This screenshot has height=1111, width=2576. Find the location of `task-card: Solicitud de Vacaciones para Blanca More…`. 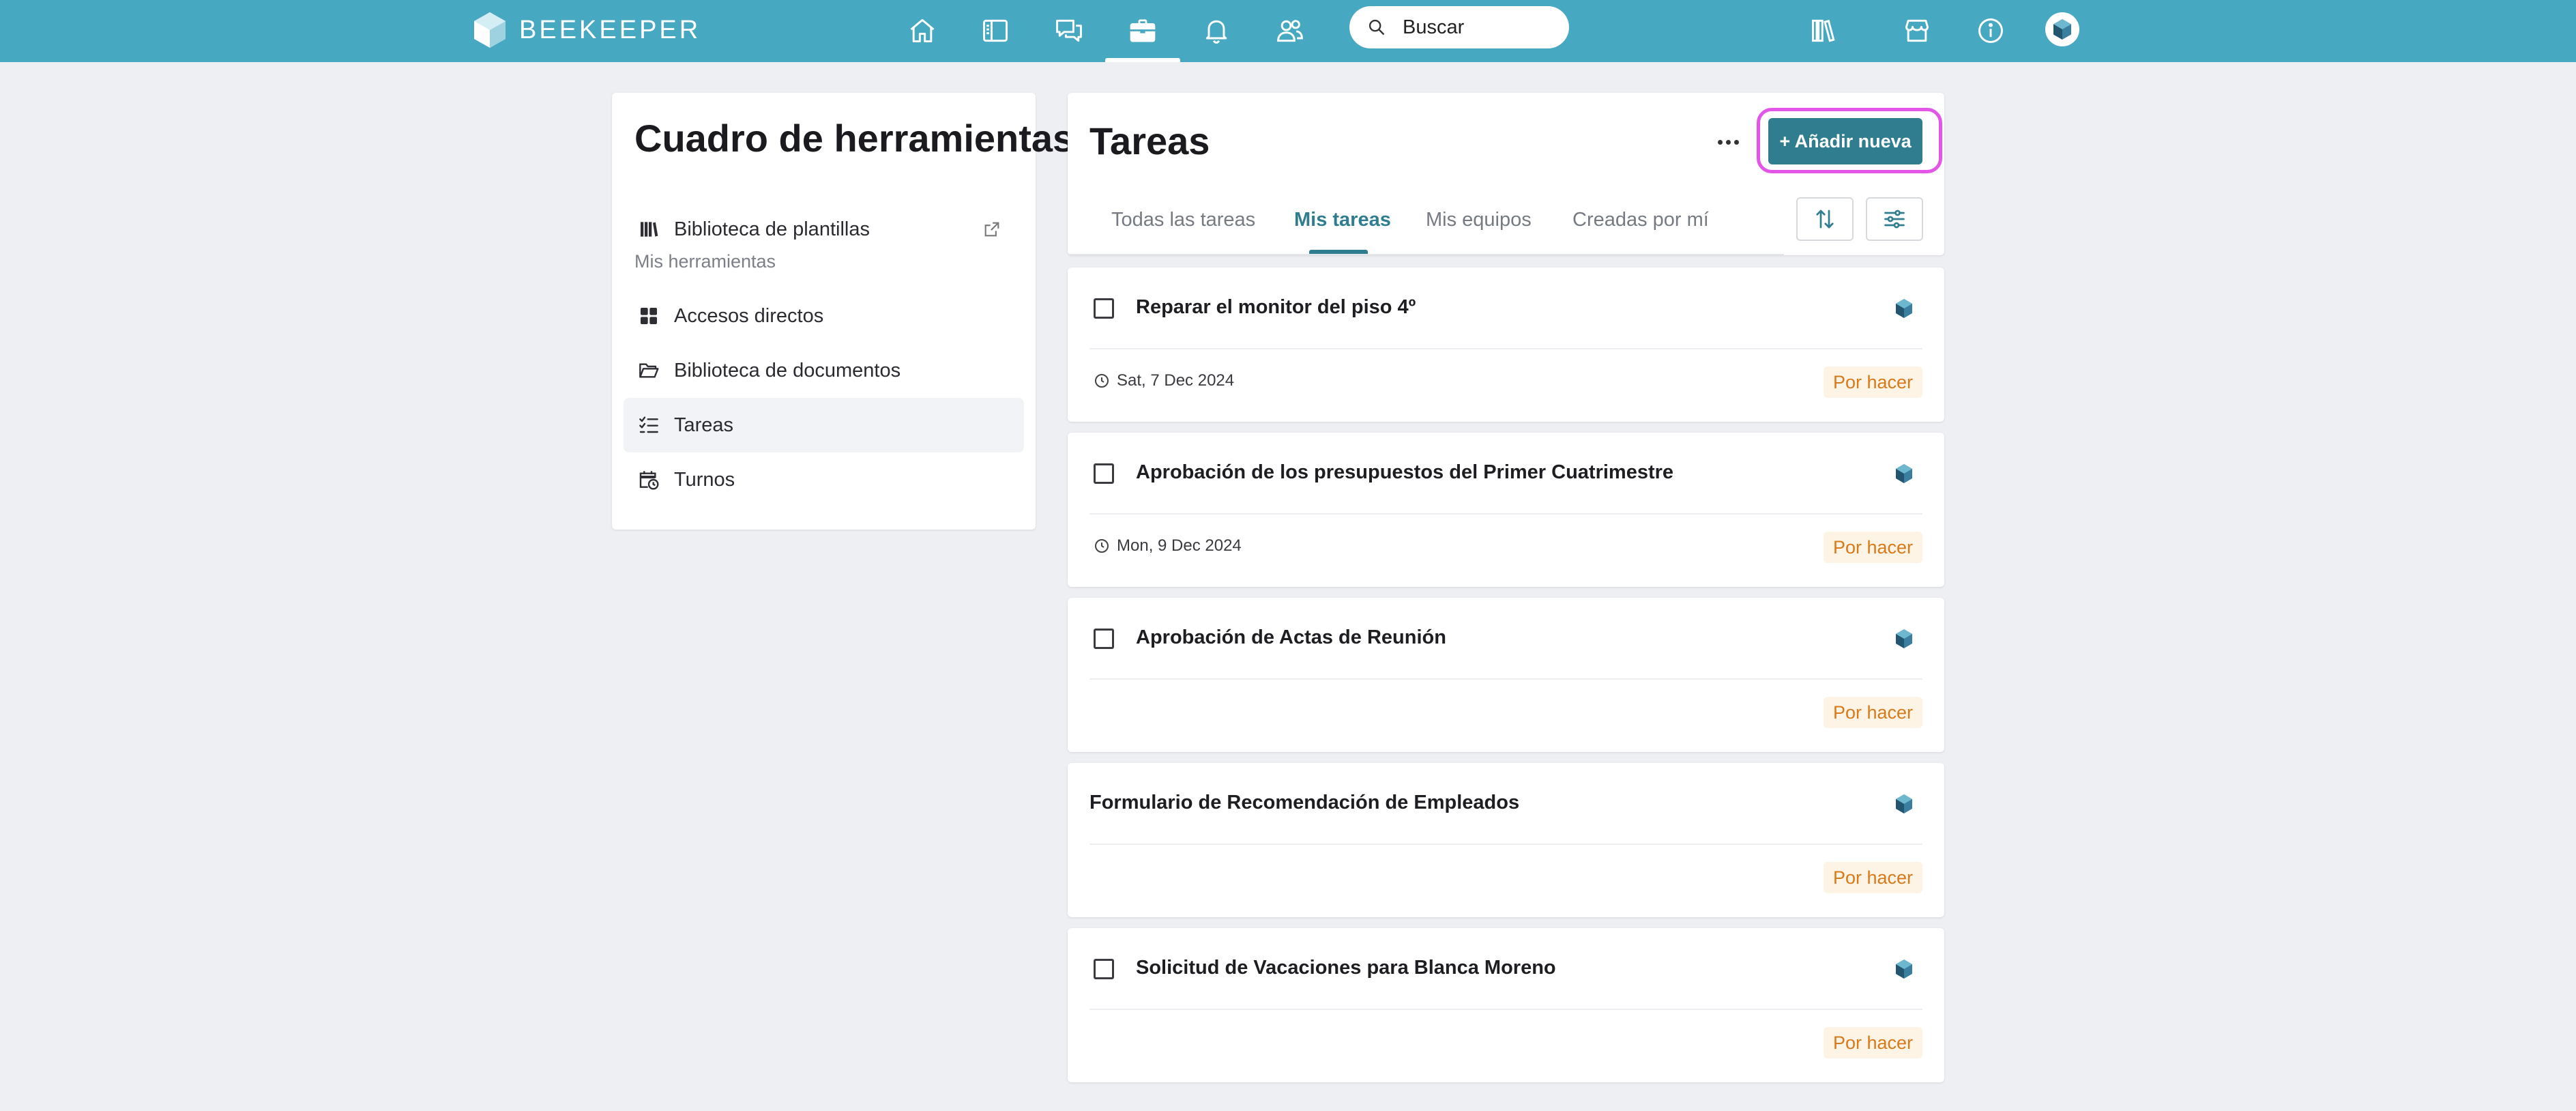

task-card: Solicitud de Vacaciones para Blanca More… is located at coordinates (1506, 1005).